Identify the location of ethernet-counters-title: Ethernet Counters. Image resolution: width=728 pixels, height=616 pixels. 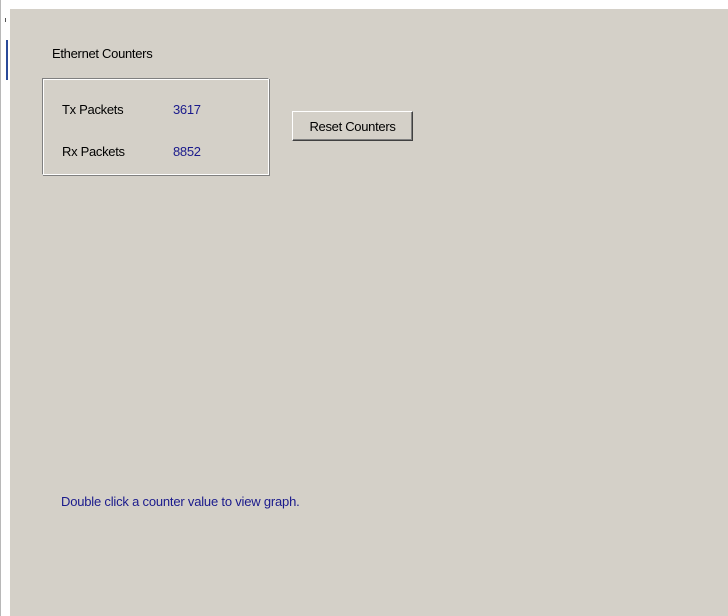
(102, 53).